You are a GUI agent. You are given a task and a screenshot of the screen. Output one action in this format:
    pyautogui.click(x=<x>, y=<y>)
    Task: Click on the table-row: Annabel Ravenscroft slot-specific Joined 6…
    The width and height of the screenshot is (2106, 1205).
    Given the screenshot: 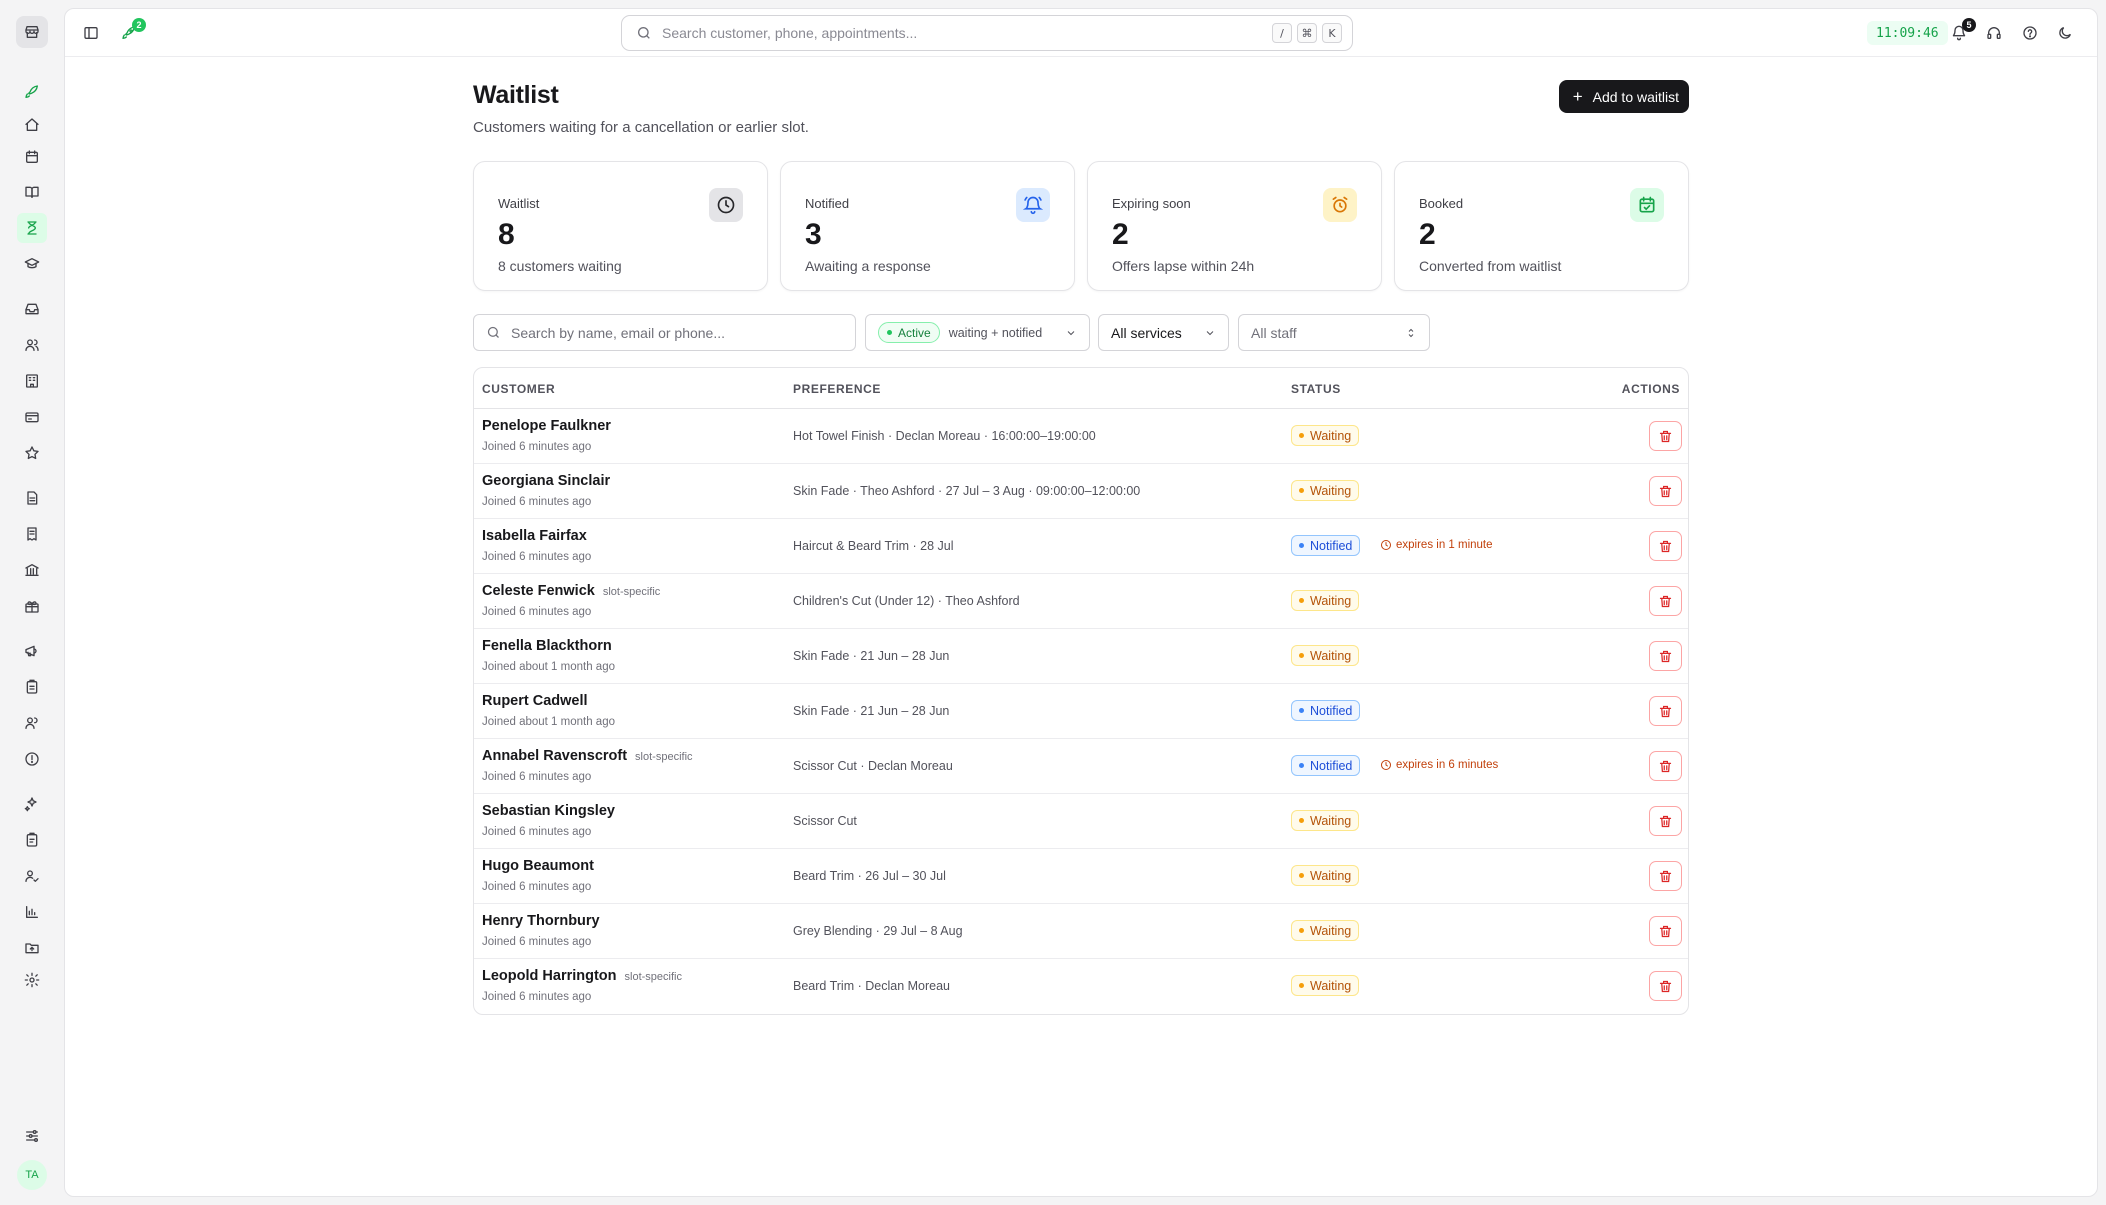 What is the action you would take?
    pyautogui.click(x=1081, y=766)
    